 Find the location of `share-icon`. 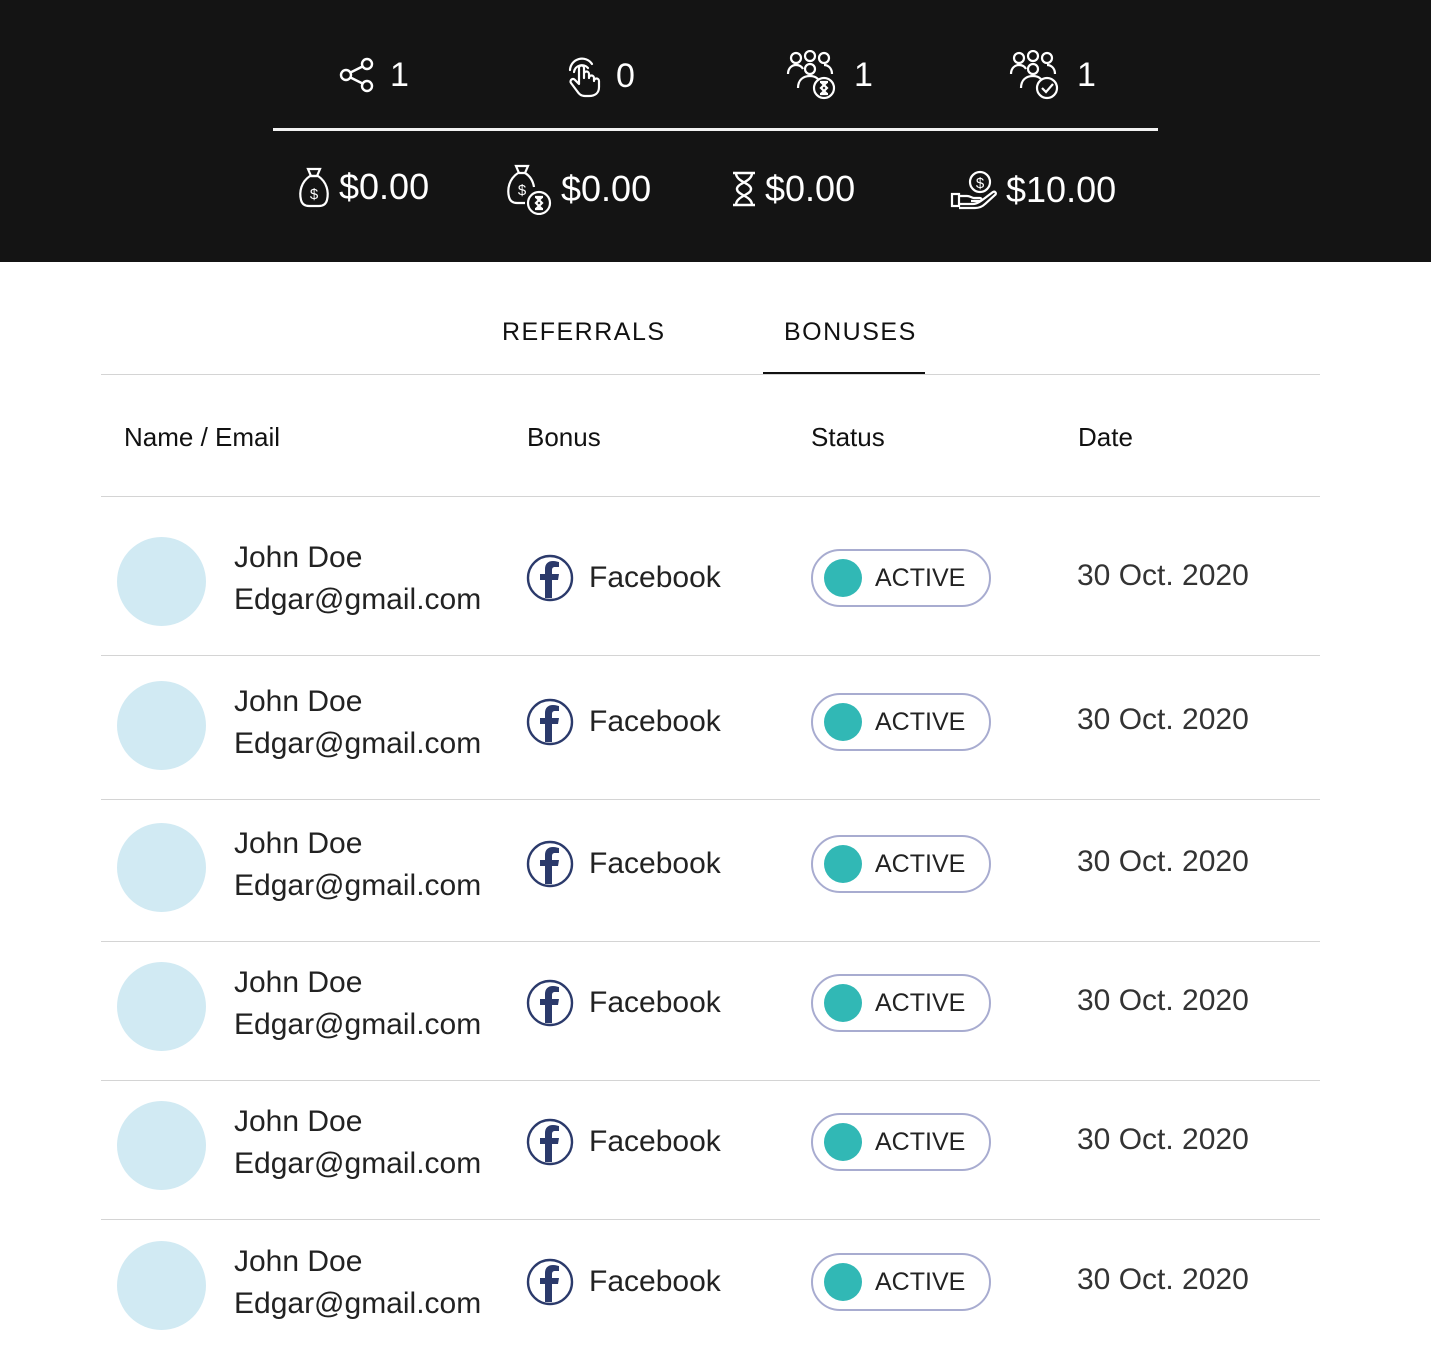

share-icon is located at coordinates (356, 75).